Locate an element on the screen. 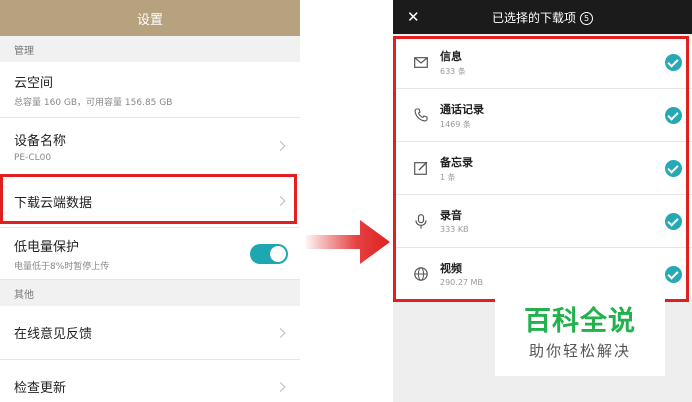 The width and height of the screenshot is (692, 402). cloud-space-title: 云空间 is located at coordinates (34, 83).